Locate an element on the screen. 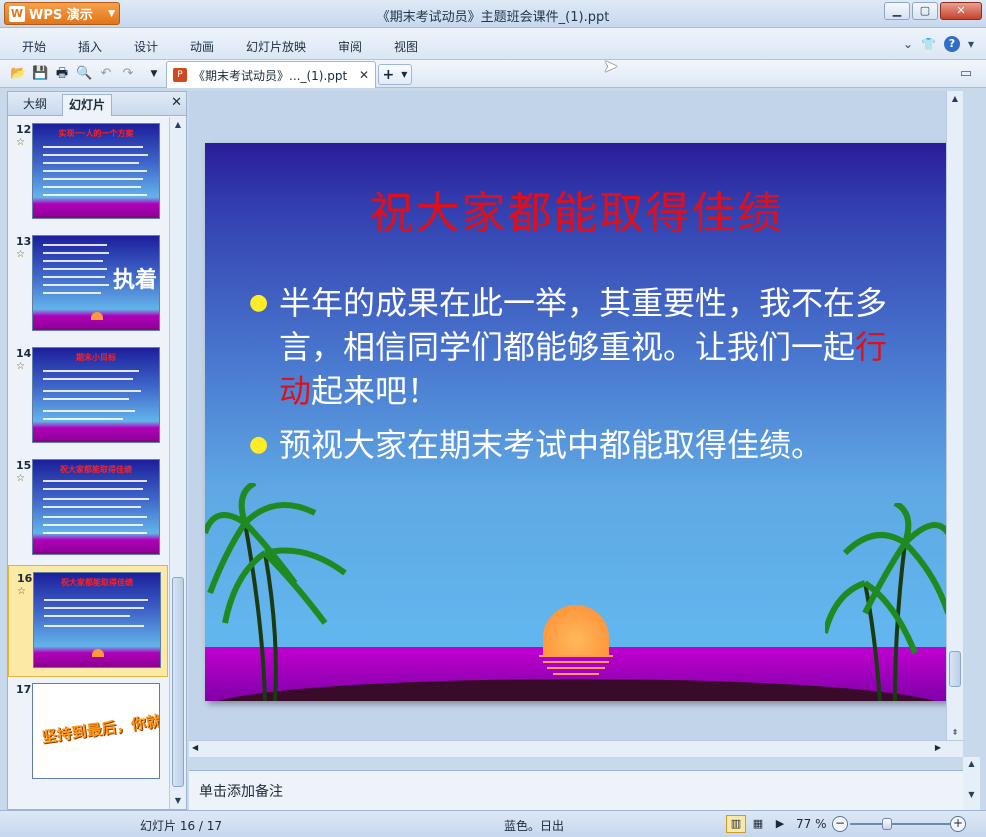 The width and height of the screenshot is (986, 837). slide-number: 15 is located at coordinates (24, 465).